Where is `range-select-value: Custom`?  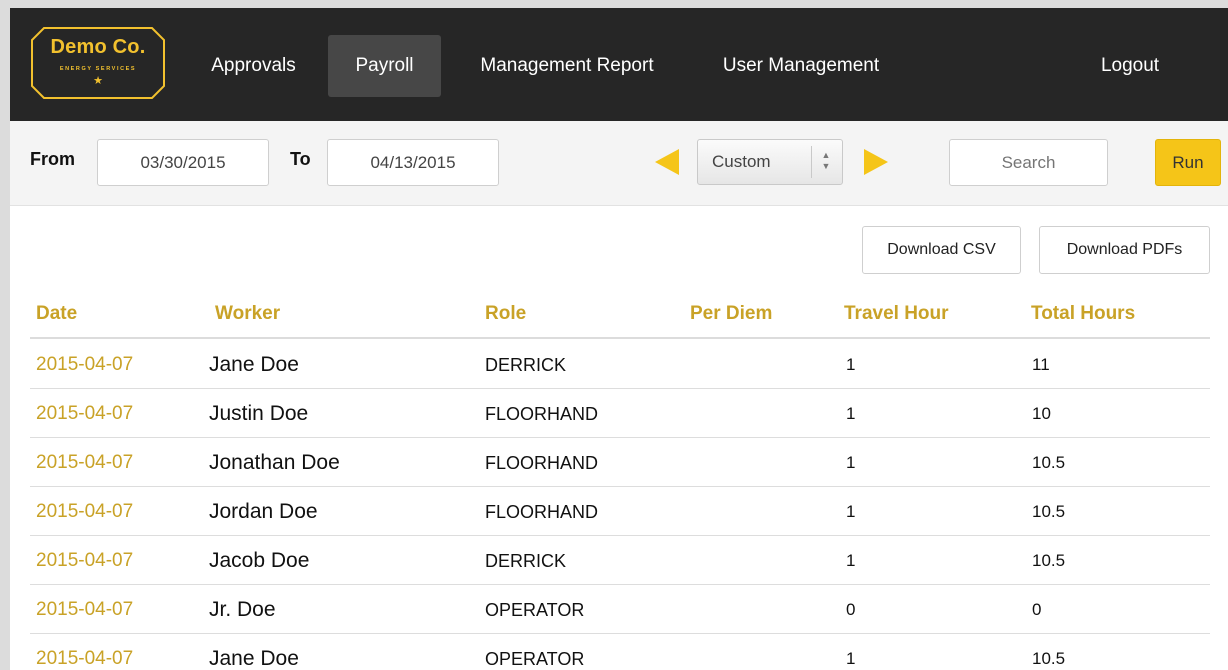 range-select-value: Custom is located at coordinates (741, 161).